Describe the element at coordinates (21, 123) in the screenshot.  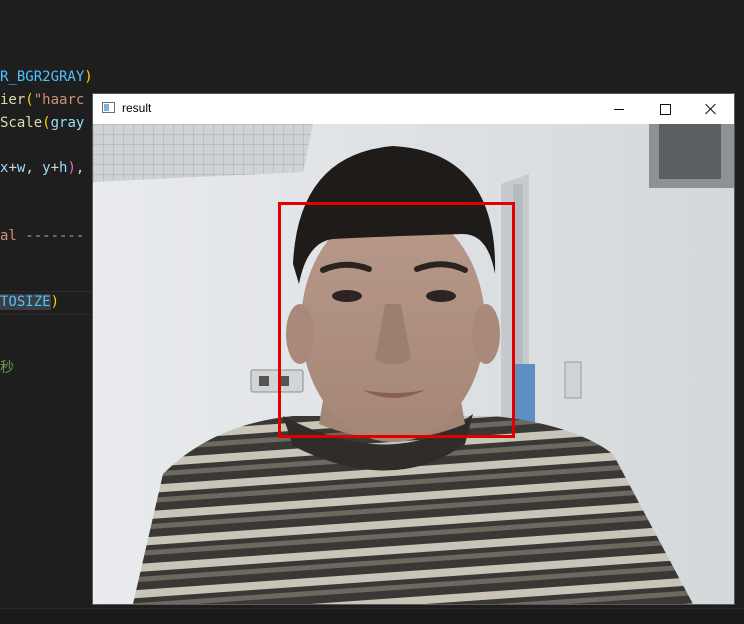
I see `code-token: Scale` at that location.